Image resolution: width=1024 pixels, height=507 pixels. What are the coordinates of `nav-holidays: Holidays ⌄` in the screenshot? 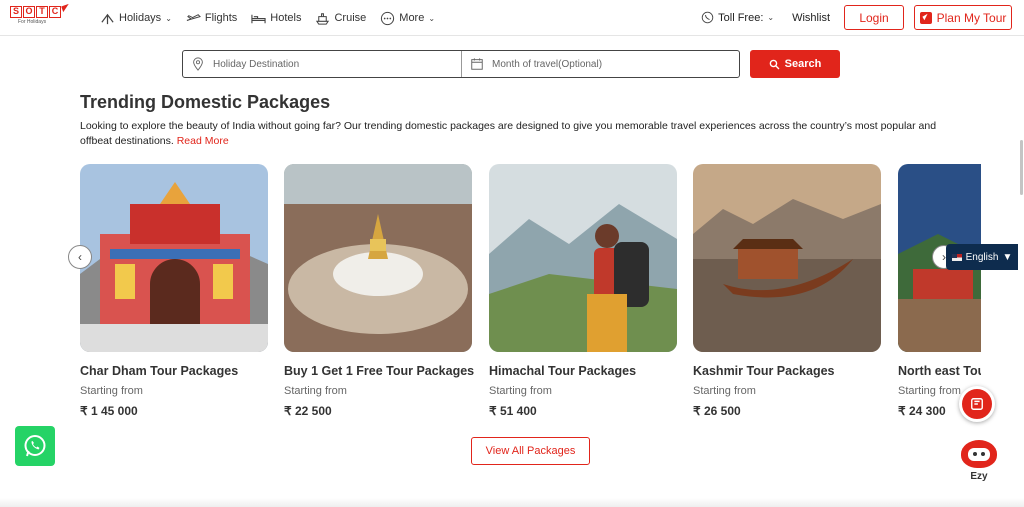 It's located at (136, 18).